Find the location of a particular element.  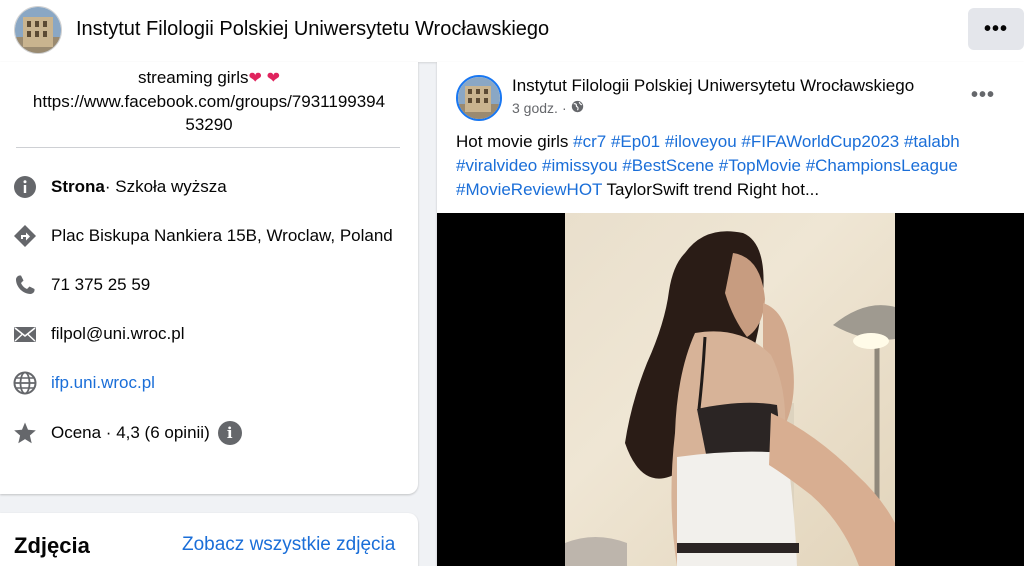

category-row: Strona · Szkoła wyższa is located at coordinates (119, 187).